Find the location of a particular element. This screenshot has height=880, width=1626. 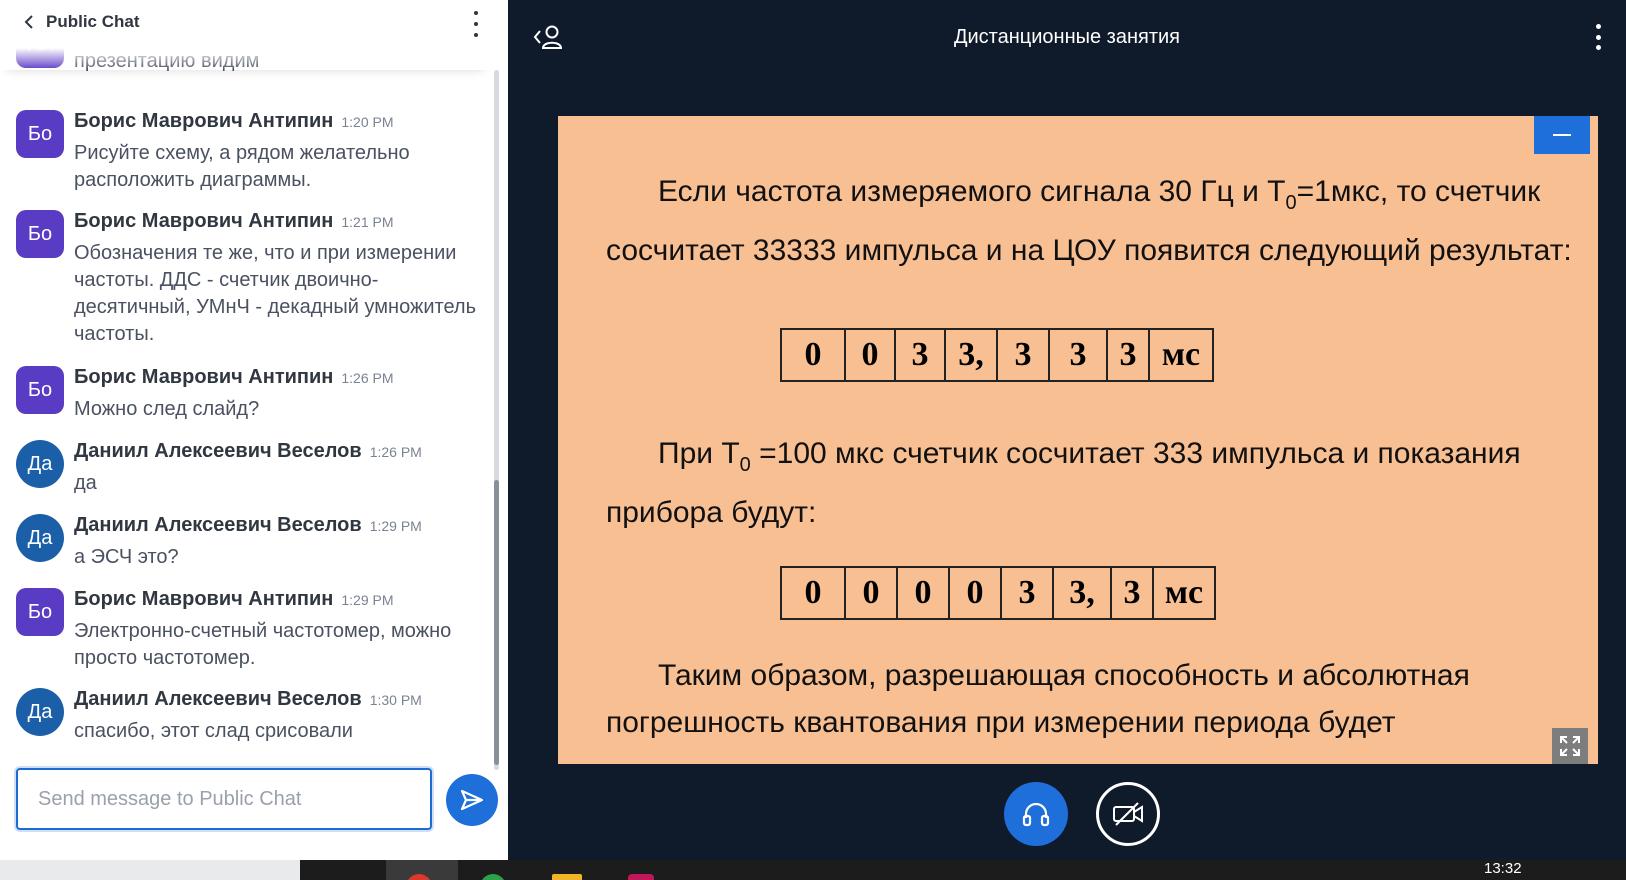

video-off-icon is located at coordinates (1128, 814).